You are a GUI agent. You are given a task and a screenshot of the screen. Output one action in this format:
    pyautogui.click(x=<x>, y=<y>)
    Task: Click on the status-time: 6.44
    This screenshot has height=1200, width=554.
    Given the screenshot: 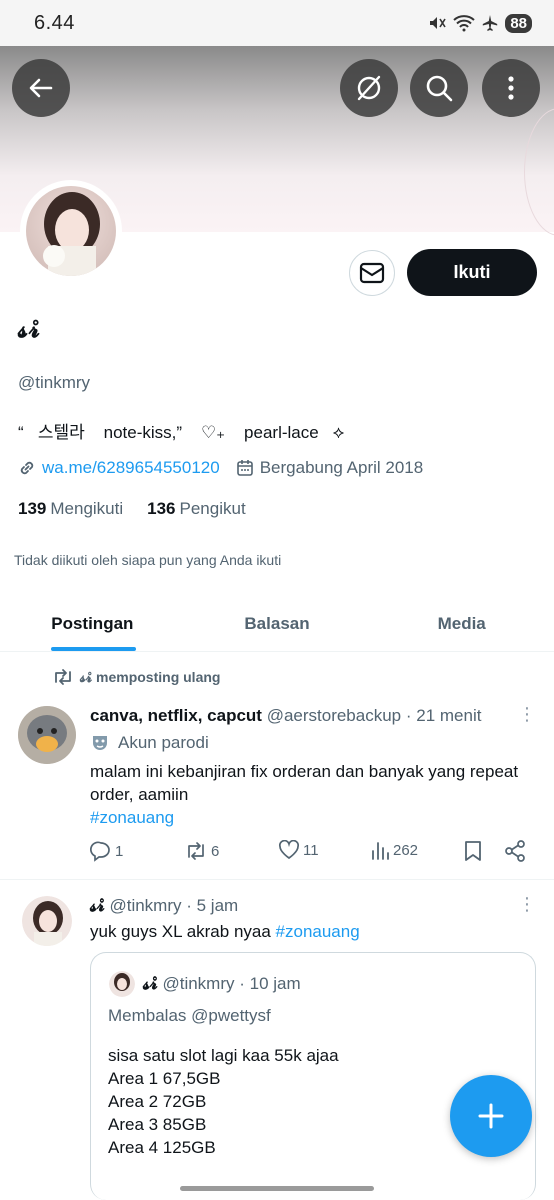 What is the action you would take?
    pyautogui.click(x=54, y=22)
    